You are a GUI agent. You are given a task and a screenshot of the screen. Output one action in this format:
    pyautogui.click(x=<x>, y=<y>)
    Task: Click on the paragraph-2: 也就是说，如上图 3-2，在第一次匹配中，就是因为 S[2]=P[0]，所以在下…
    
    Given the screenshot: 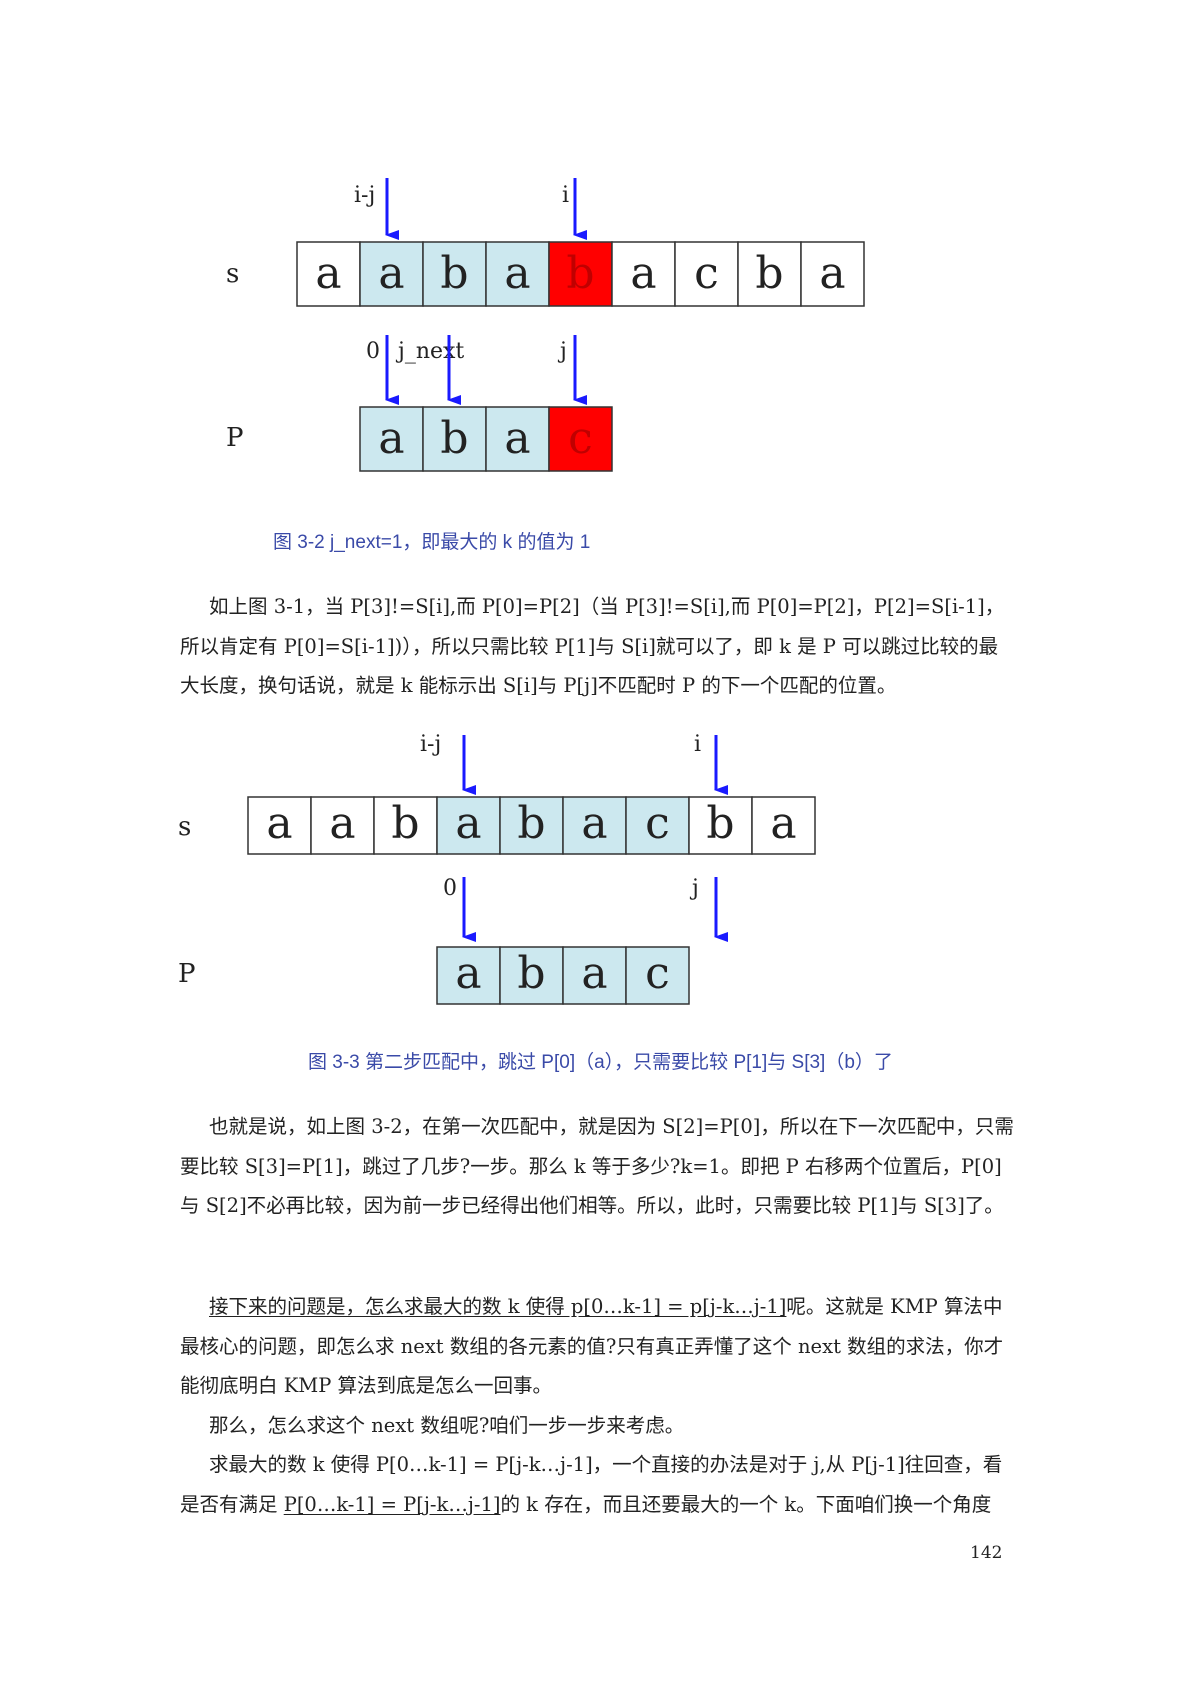 What is the action you would take?
    pyautogui.click(x=597, y=1166)
    